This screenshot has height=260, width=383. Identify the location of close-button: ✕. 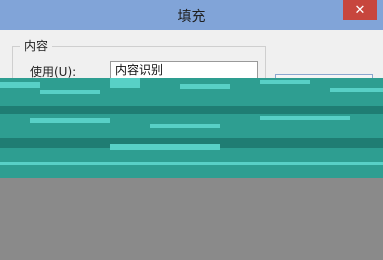
(360, 10).